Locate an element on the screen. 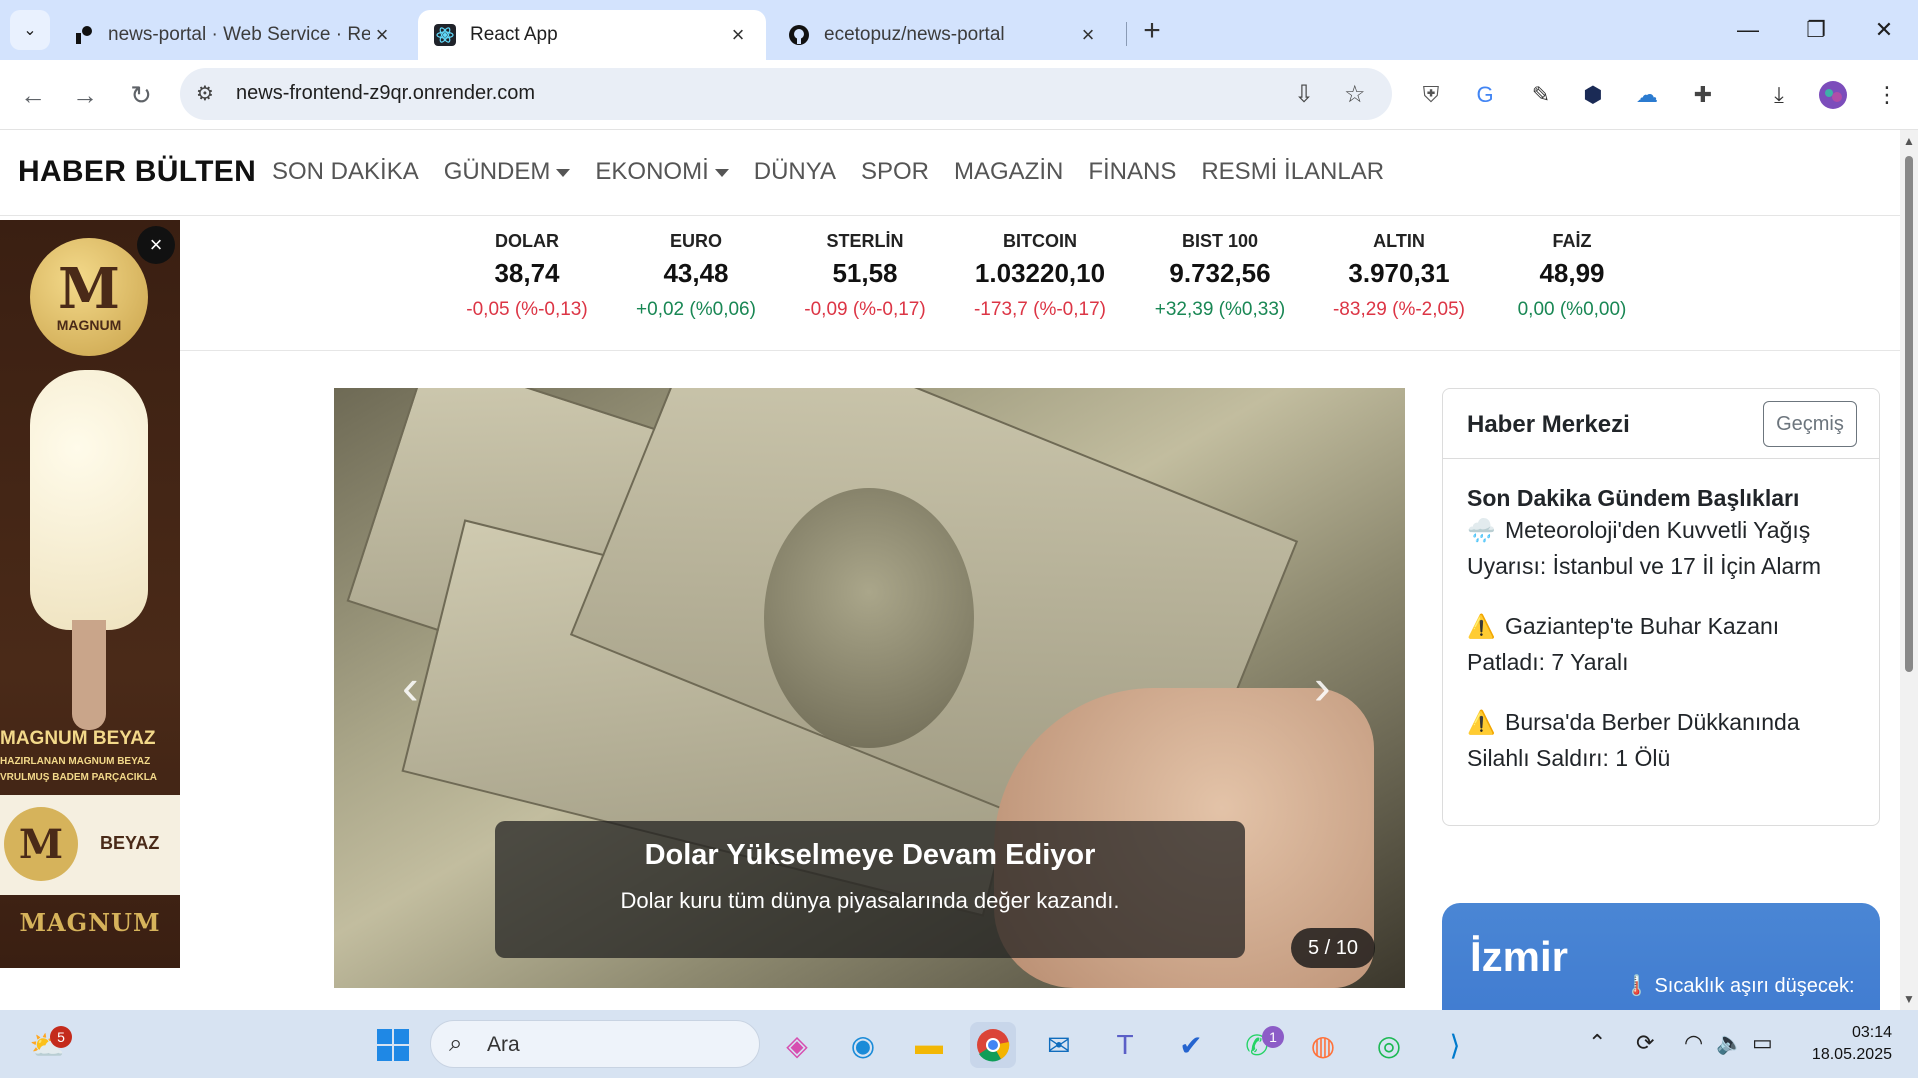  nav-spor: SPOR is located at coordinates (895, 172).